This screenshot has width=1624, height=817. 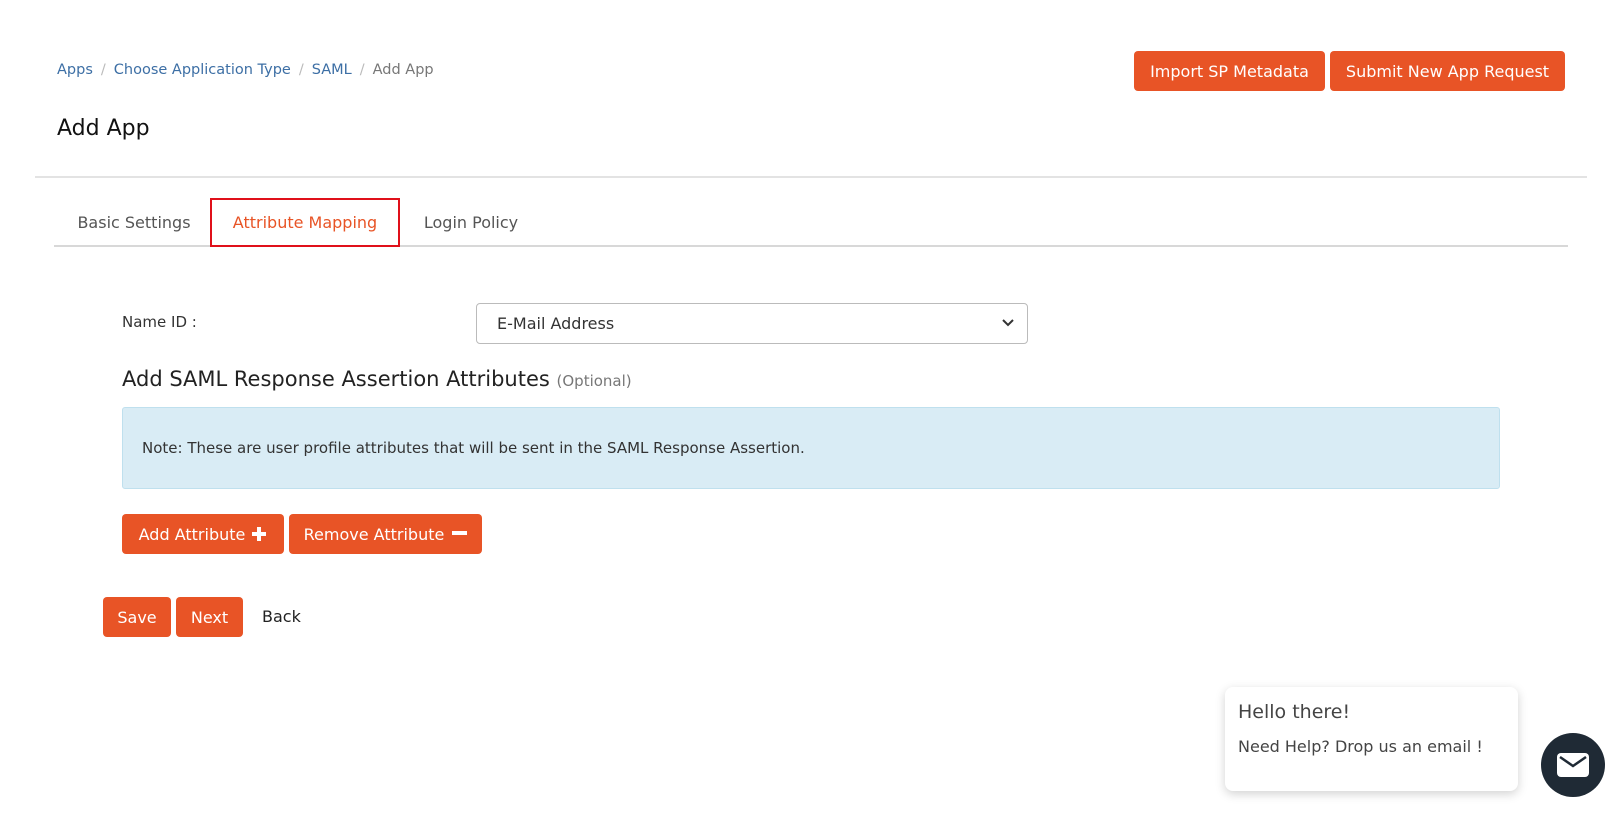 What do you see at coordinates (1447, 71) in the screenshot?
I see `submit-new-app-request-button: Submit New App Request` at bounding box center [1447, 71].